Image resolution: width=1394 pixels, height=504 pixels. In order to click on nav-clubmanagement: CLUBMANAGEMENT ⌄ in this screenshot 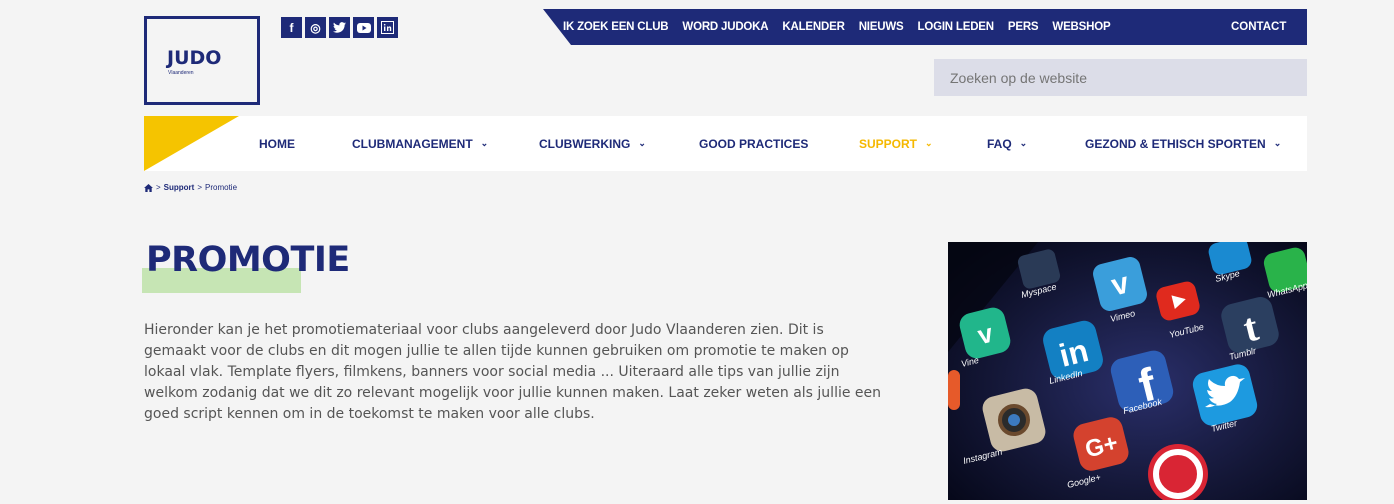, I will do `click(420, 143)`.